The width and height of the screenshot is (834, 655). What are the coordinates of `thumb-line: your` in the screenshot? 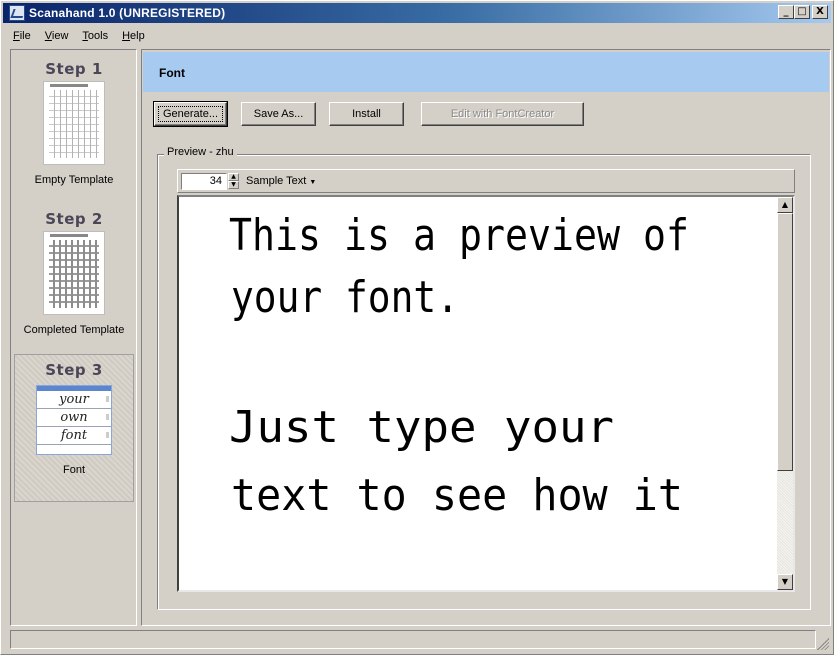 It's located at (74, 400).